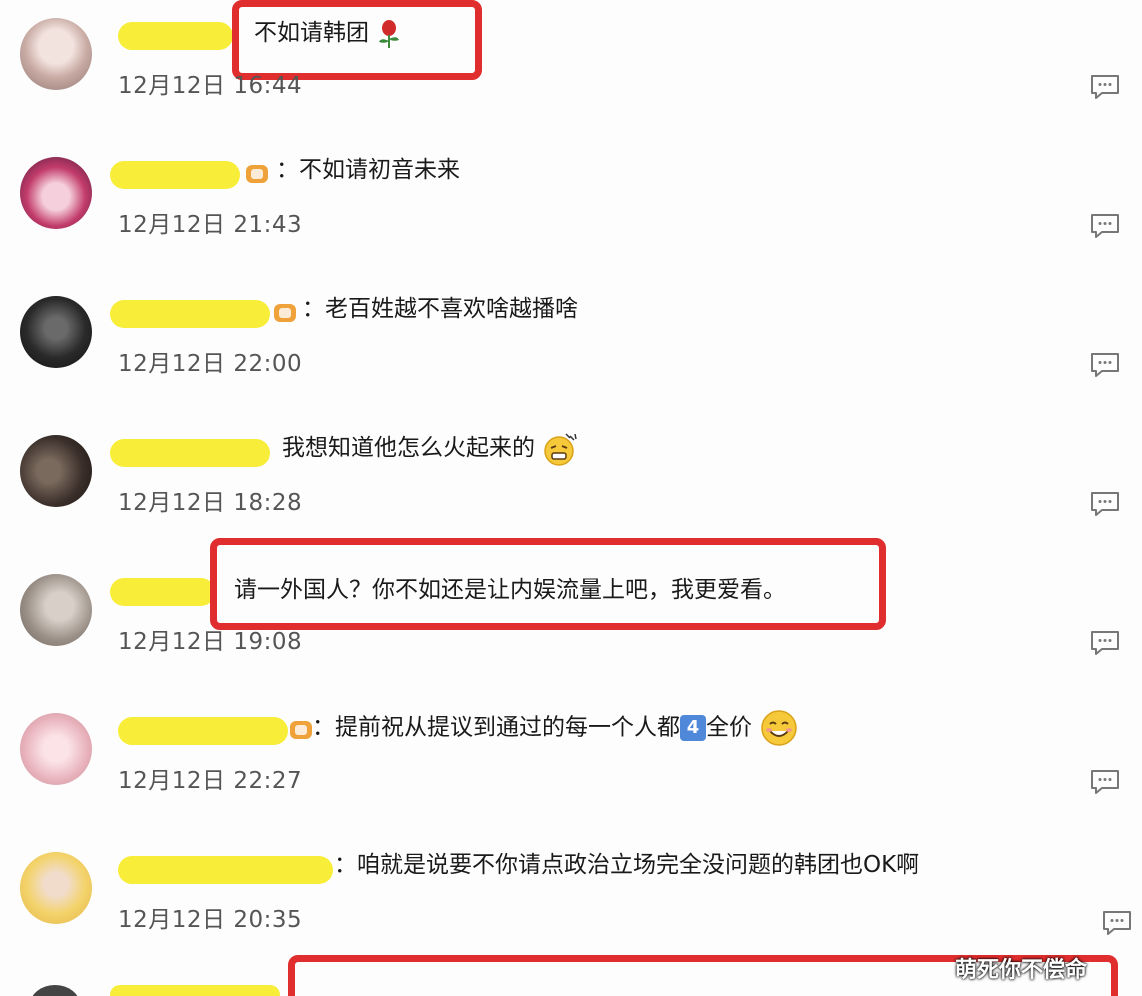  I want to click on comment-timestamp: 12月12日 19:08, so click(210, 642).